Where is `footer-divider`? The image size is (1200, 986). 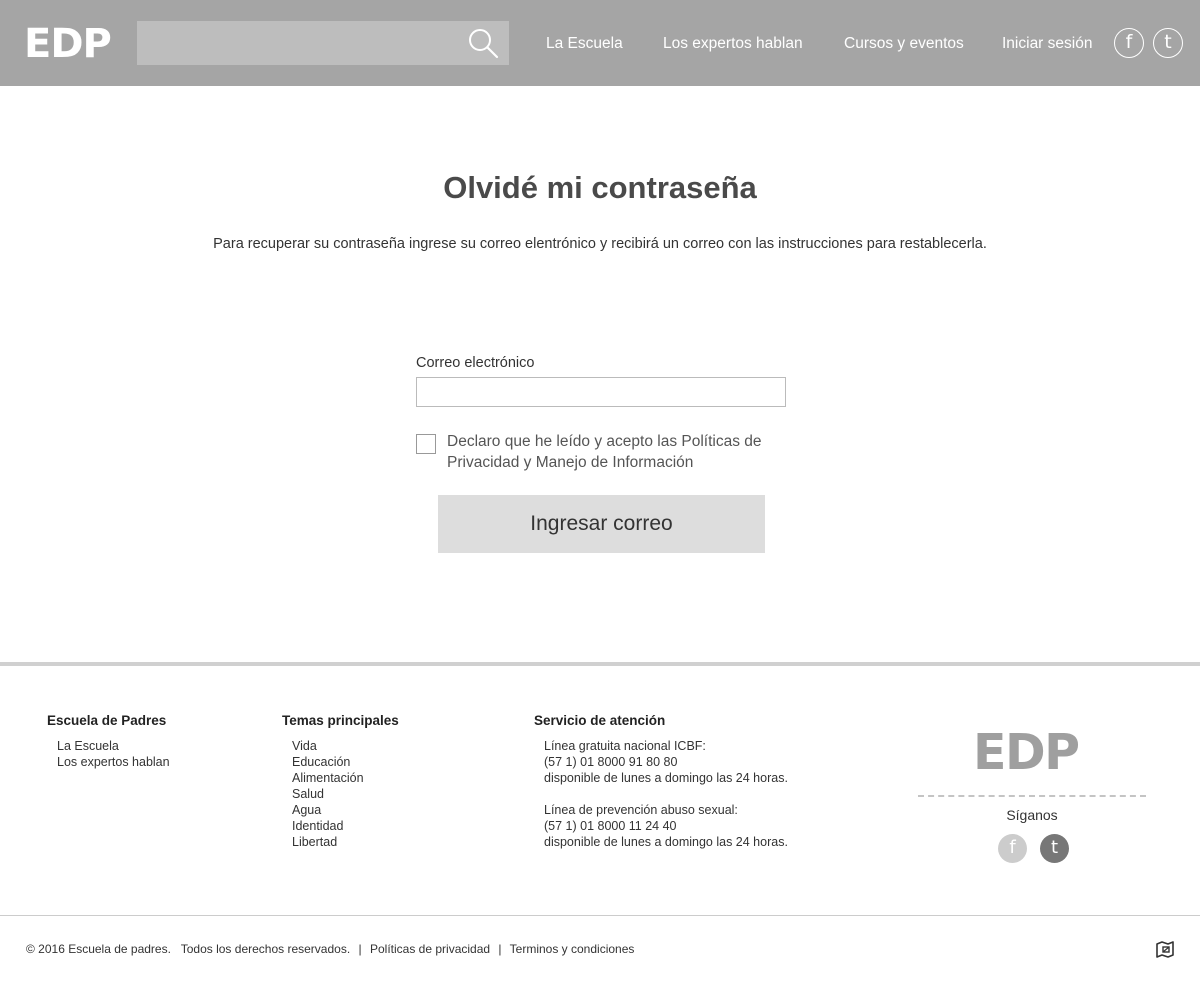 footer-divider is located at coordinates (600, 664).